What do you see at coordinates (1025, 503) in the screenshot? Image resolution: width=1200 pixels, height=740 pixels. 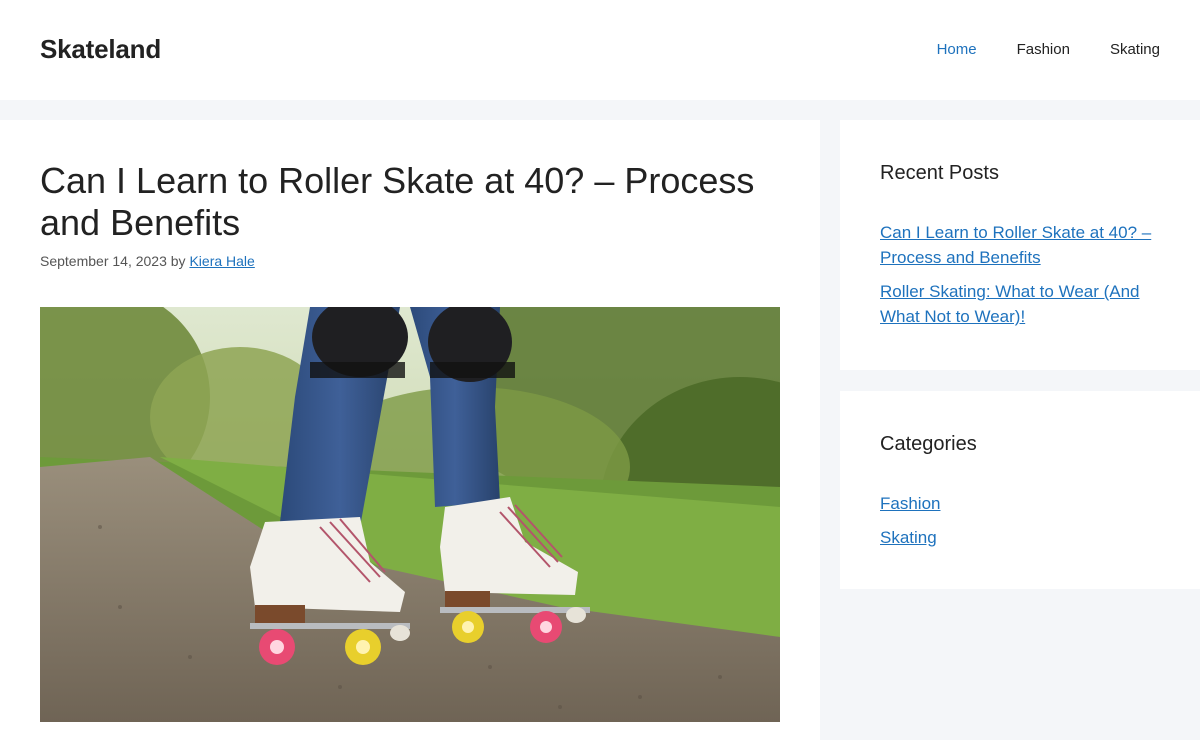 I see `list-item: Fashion` at bounding box center [1025, 503].